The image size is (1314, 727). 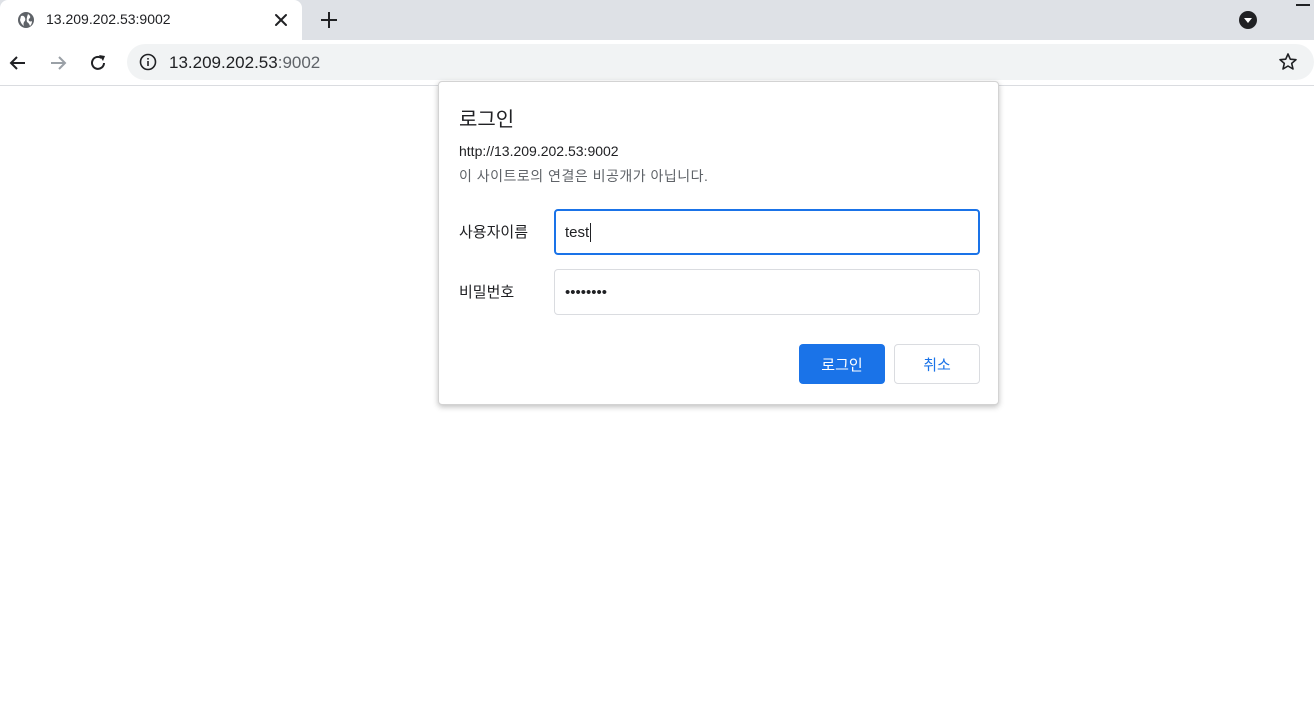 I want to click on username-label: 사용자이름, so click(x=494, y=232).